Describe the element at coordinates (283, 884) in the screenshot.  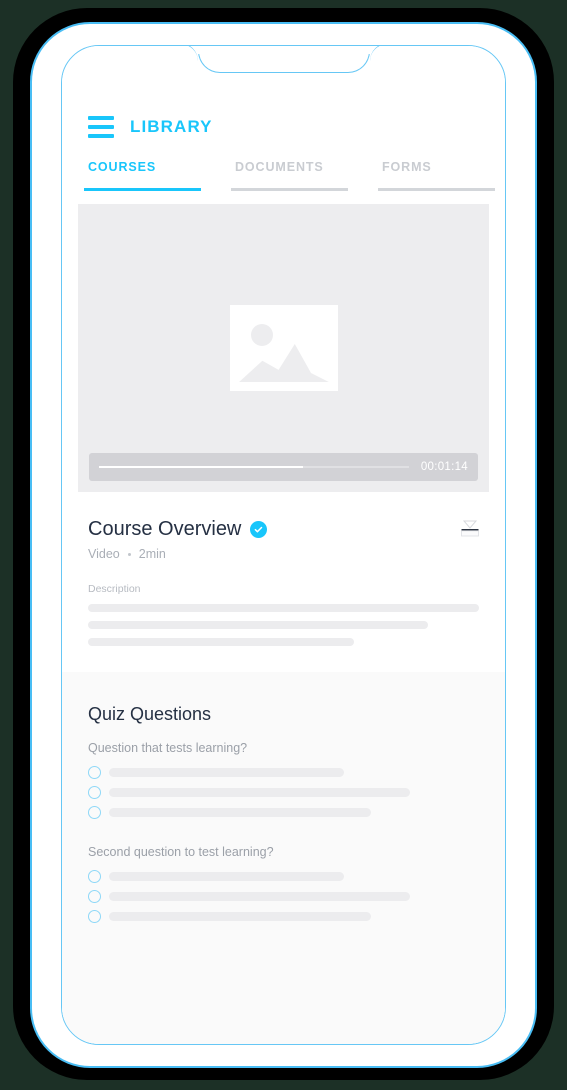
I see `quiz-question-block: Second question to test learning?` at that location.